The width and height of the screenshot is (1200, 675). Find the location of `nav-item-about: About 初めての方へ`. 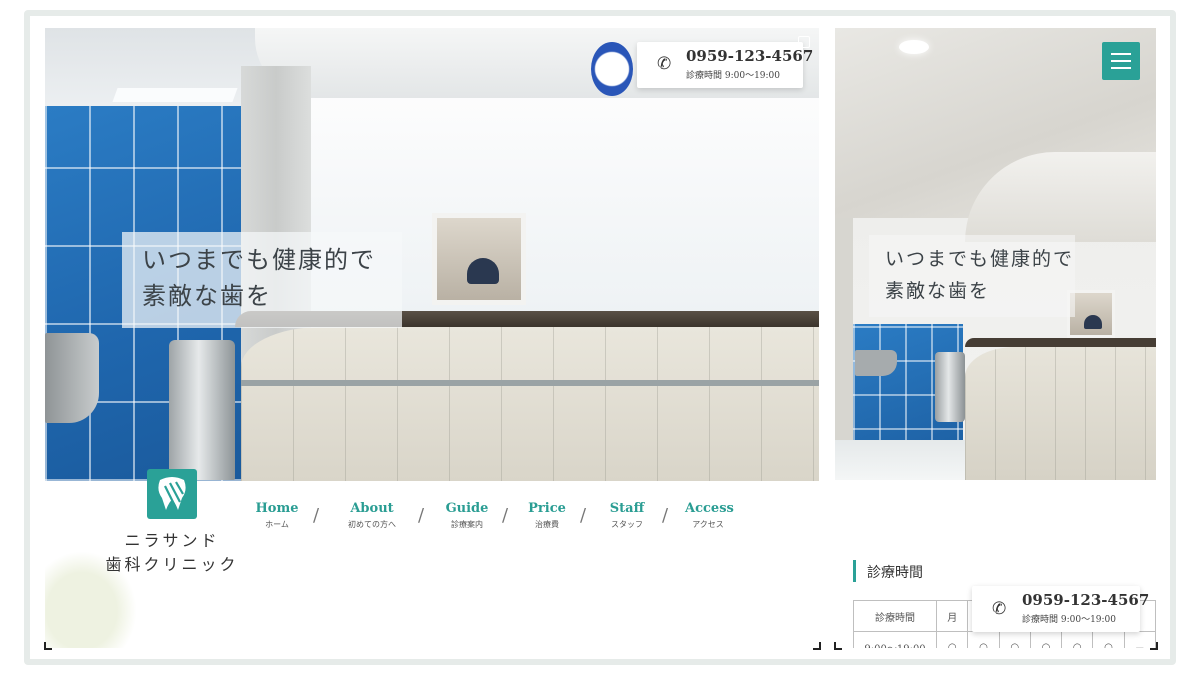

nav-item-about: About 初めての方へ is located at coordinates (372, 515).